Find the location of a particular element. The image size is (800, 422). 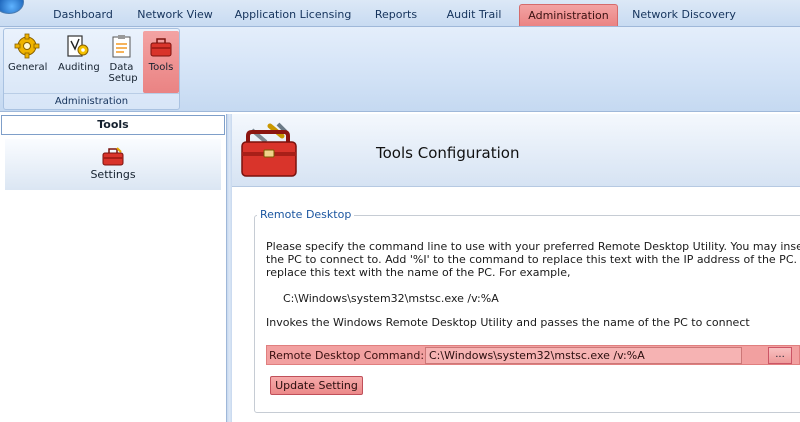

page-title: Tools Configuration is located at coordinates (448, 153).